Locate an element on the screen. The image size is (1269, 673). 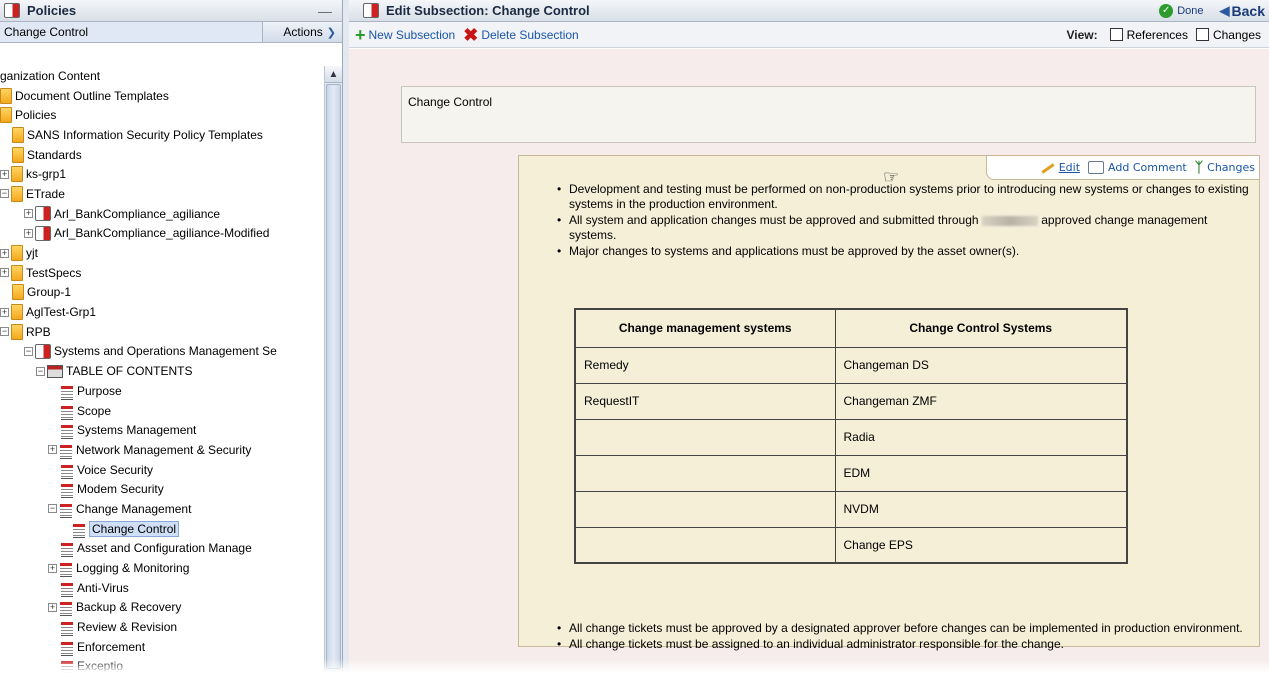
tree-item-label: Asset and Configuration Manage is located at coordinates (164, 548).